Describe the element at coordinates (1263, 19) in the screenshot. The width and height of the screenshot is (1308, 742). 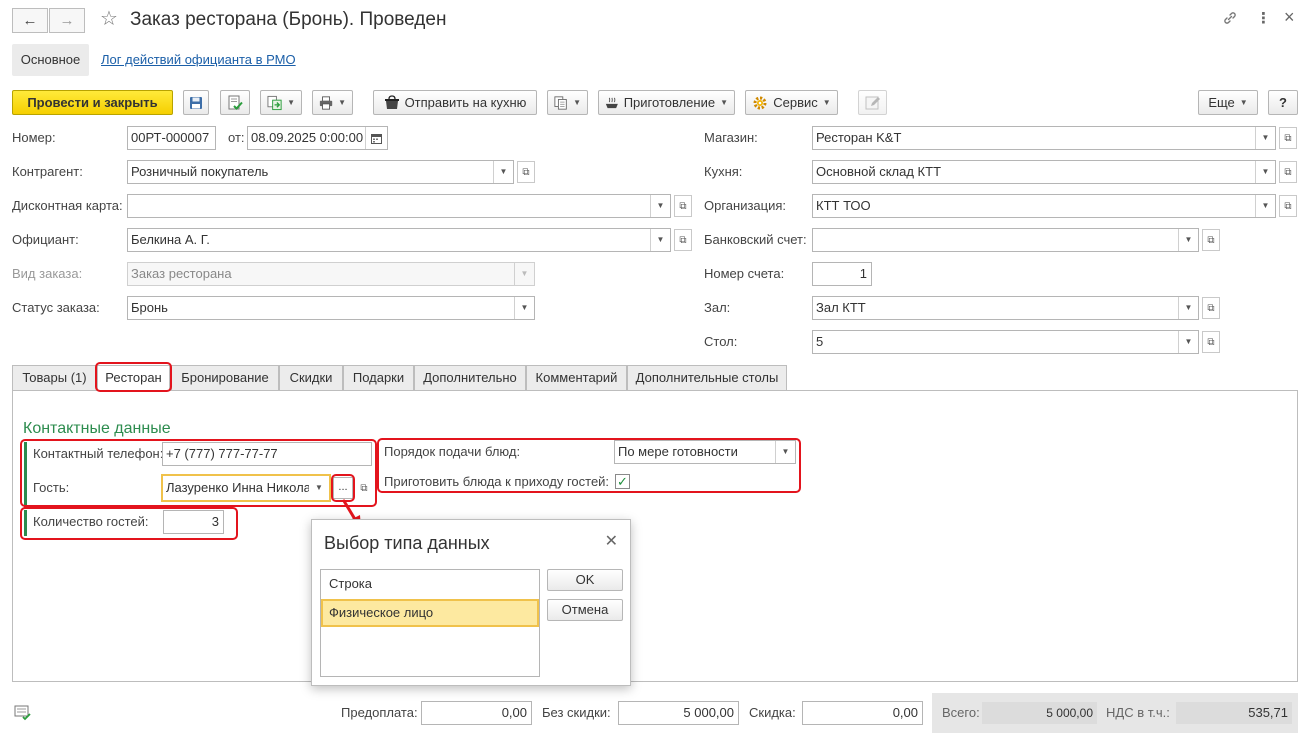
I see `more-options-icon: ⋮` at that location.